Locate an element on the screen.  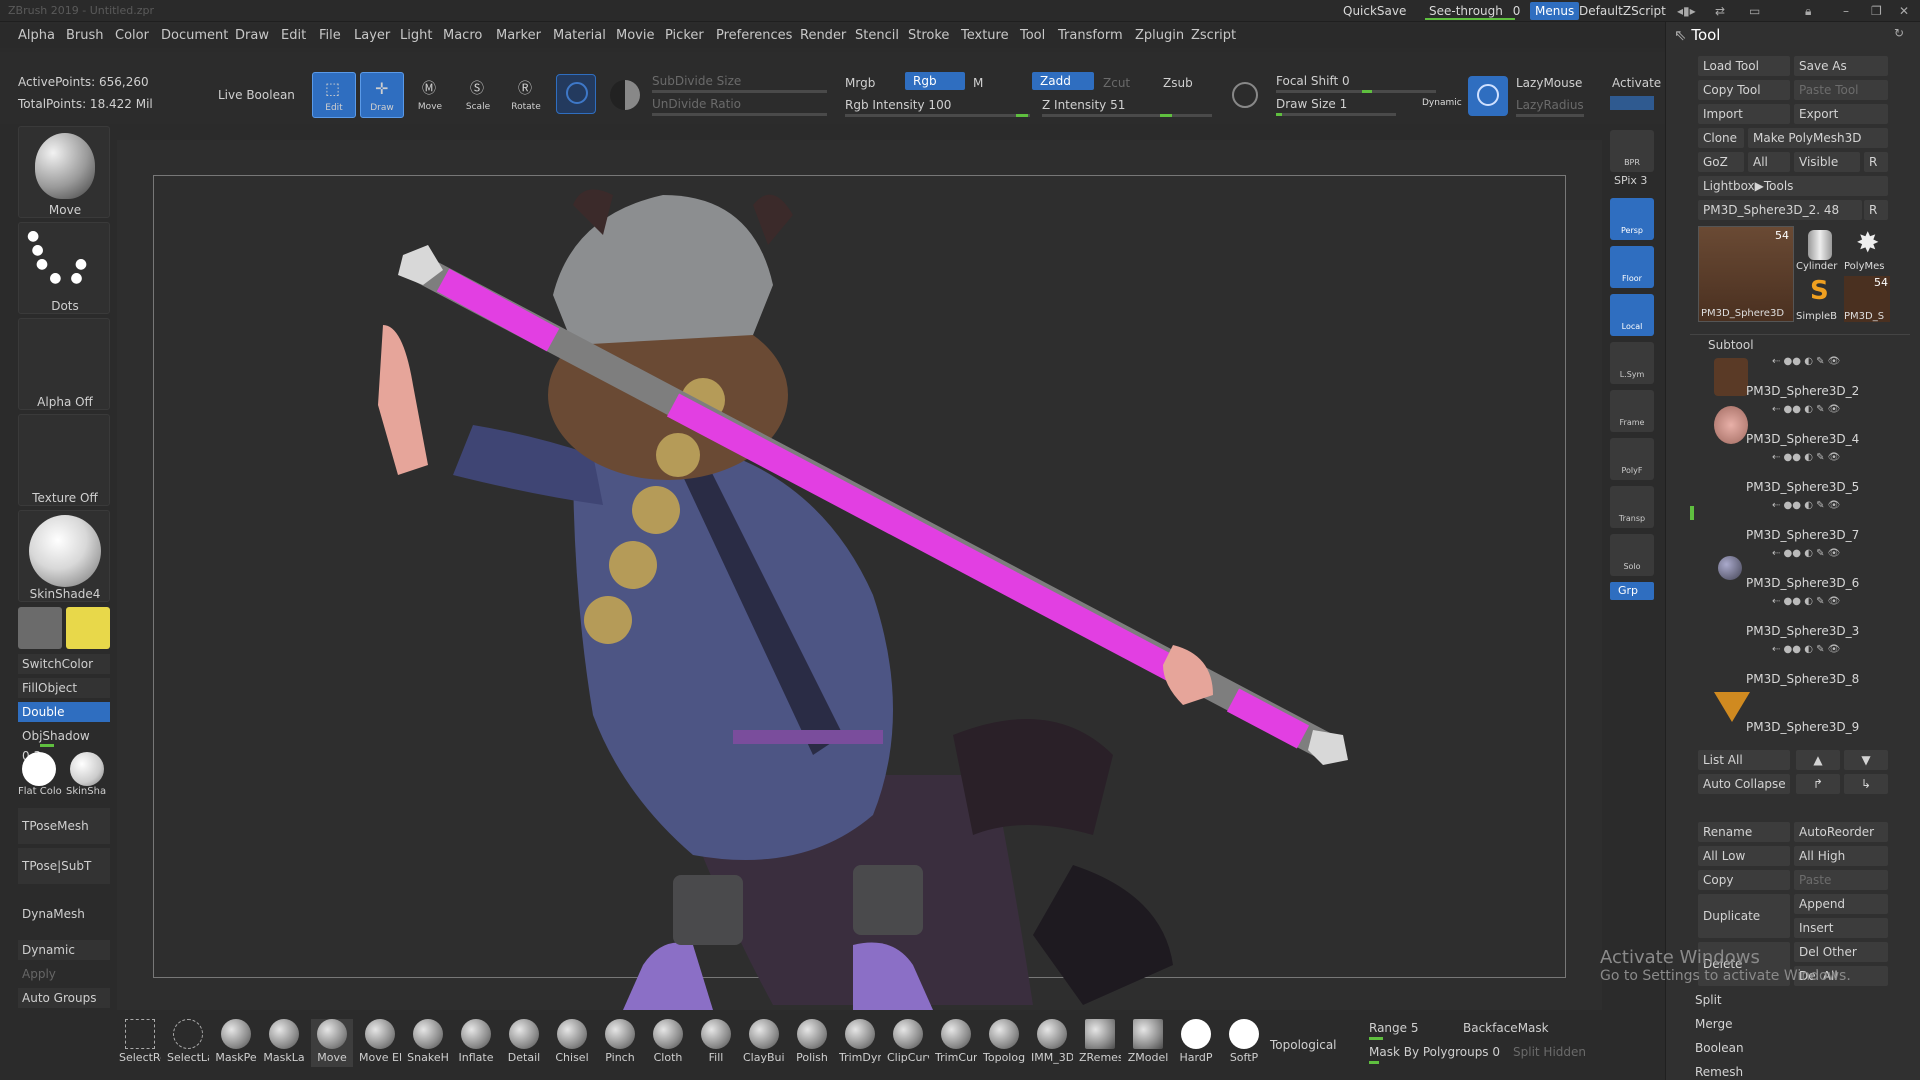
move-bottom-icon: ↳ is located at coordinates (1866, 784).